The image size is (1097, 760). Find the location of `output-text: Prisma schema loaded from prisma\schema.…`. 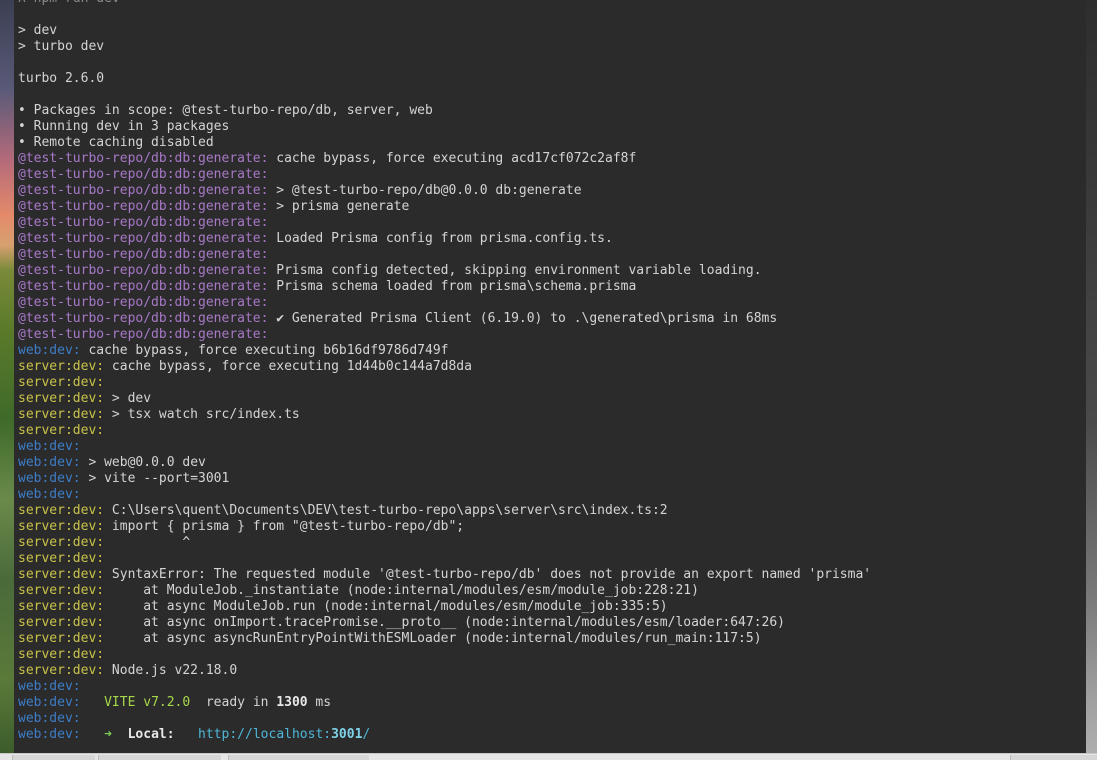

output-text: Prisma schema loaded from prisma\schema.… is located at coordinates (452, 286).